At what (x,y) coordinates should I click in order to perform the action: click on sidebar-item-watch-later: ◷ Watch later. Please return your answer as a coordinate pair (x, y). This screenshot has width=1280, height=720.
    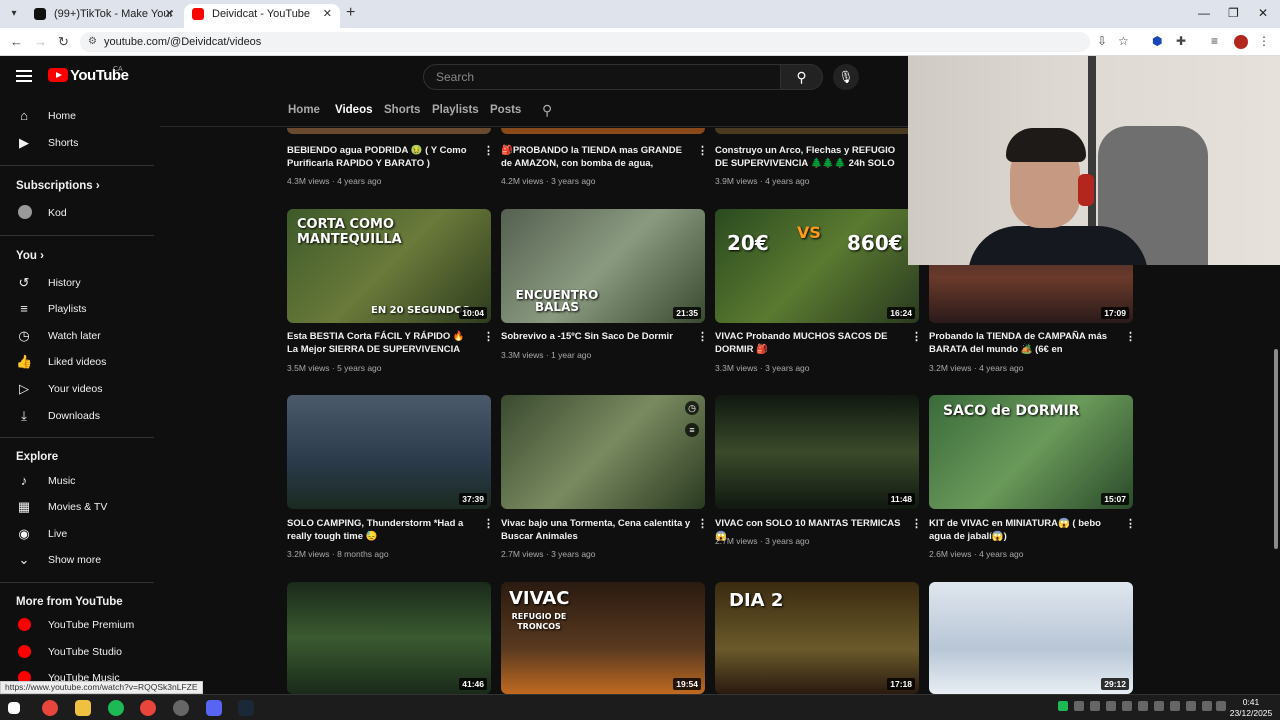
    Looking at the image, I should click on (77, 336).